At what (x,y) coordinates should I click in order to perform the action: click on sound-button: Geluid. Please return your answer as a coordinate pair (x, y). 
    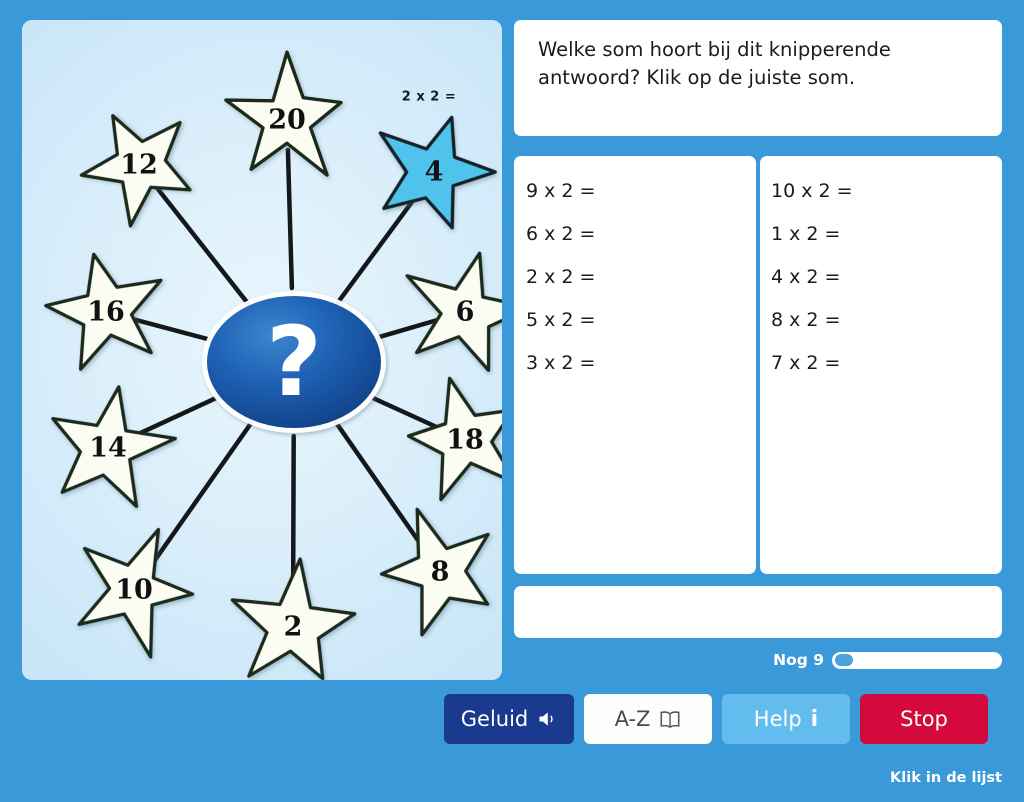
    Looking at the image, I should click on (509, 719).